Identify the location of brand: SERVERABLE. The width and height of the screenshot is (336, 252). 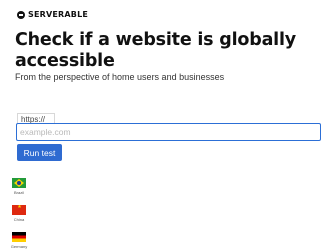
(52, 14).